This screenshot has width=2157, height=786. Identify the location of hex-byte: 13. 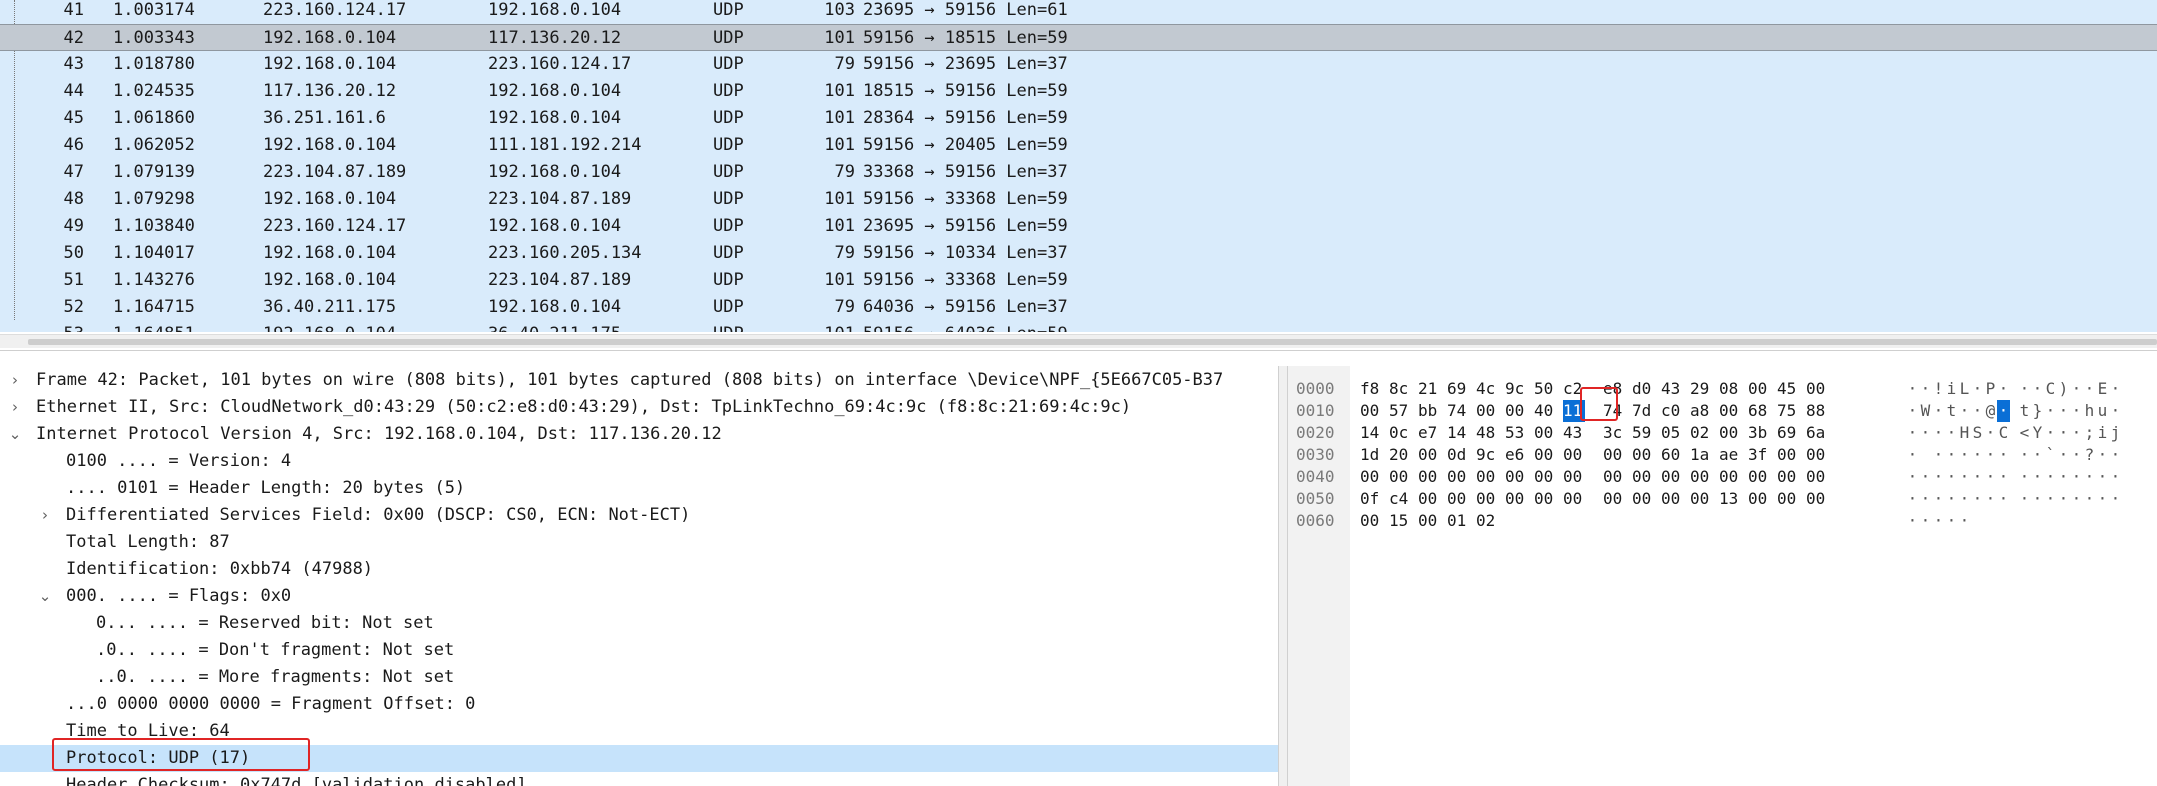
(1730, 499).